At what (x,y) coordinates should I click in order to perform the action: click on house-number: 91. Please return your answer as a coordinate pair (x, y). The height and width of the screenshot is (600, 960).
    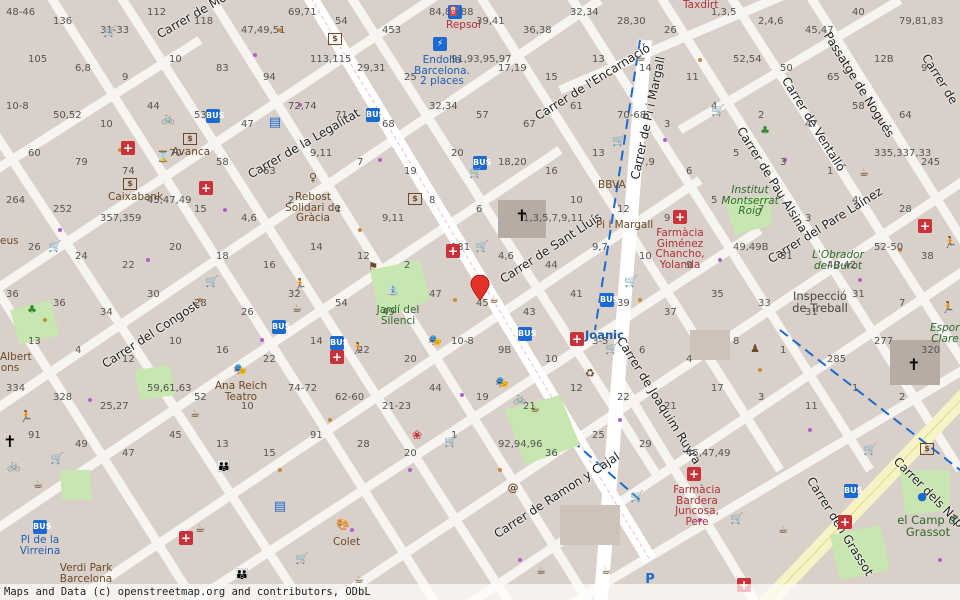
    Looking at the image, I should click on (34, 435).